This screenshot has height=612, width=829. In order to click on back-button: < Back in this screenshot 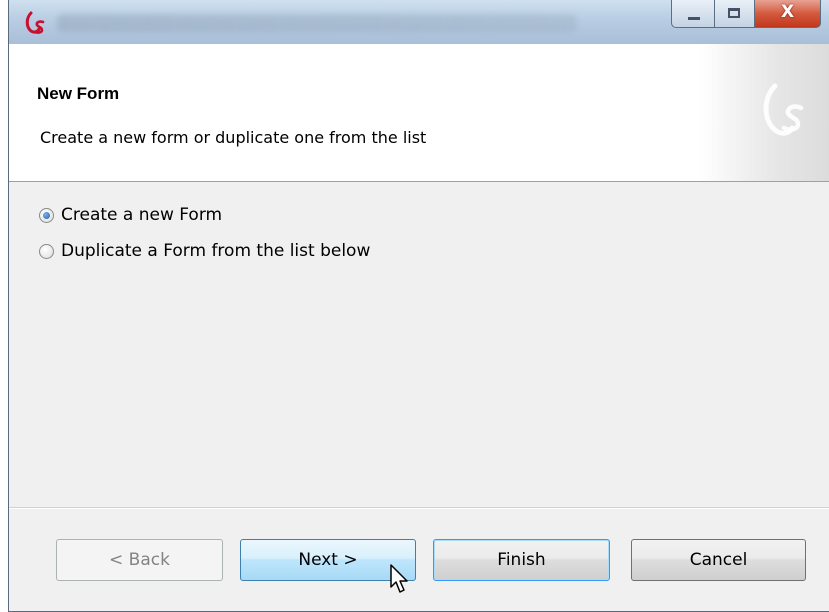, I will do `click(139, 560)`.